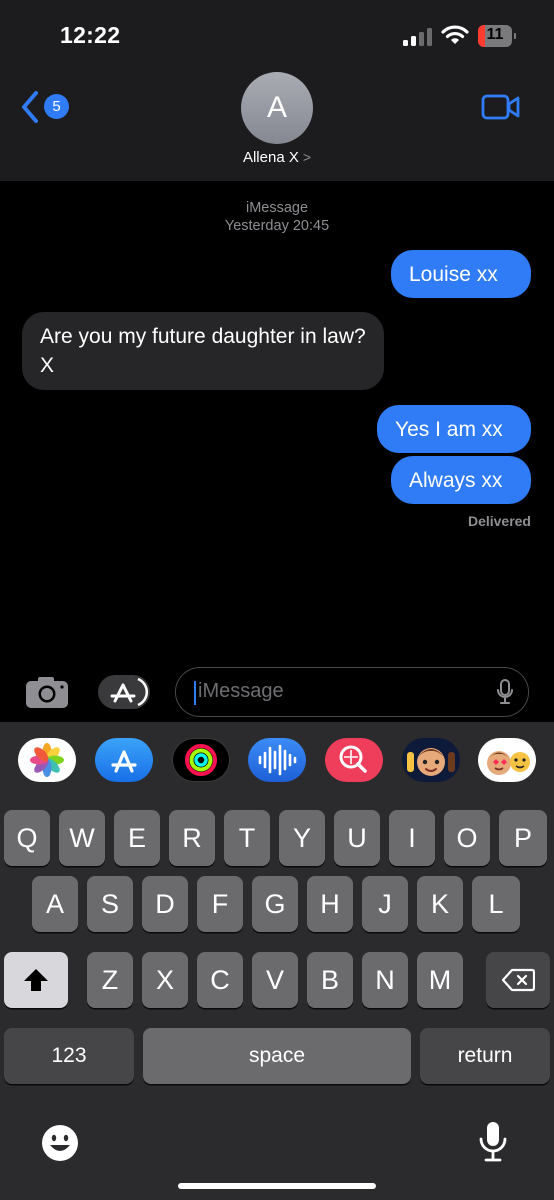  Describe the element at coordinates (330, 904) in the screenshot. I see `key-h: H` at that location.